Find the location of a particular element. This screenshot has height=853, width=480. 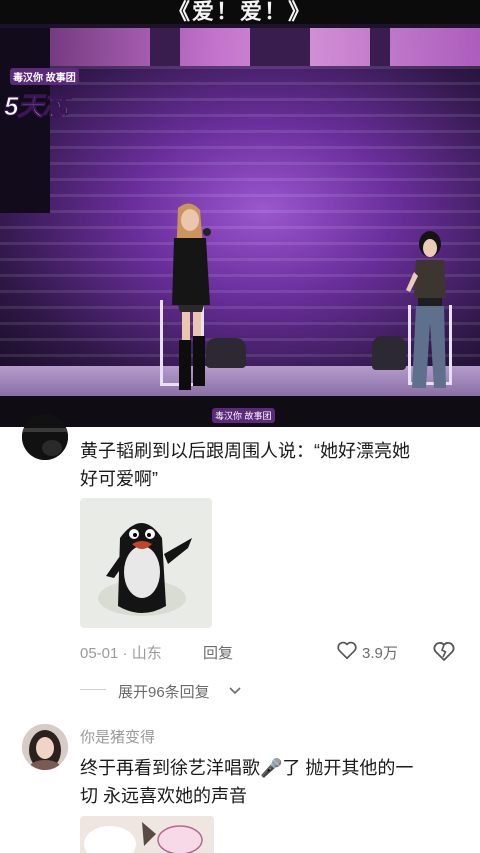

video-watermark: 毒汉你 故事团 is located at coordinates (243, 415).